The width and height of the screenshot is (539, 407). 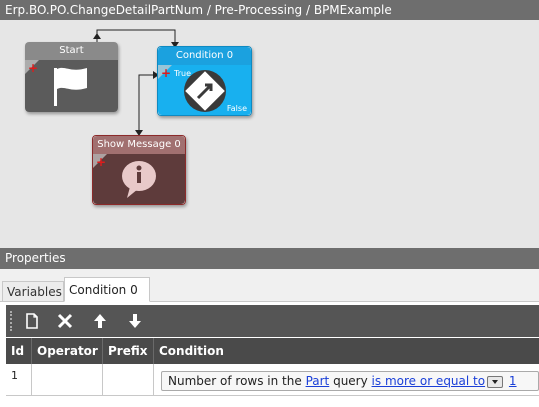 What do you see at coordinates (346, 351) in the screenshot?
I see `column-header-condition: Condition` at bounding box center [346, 351].